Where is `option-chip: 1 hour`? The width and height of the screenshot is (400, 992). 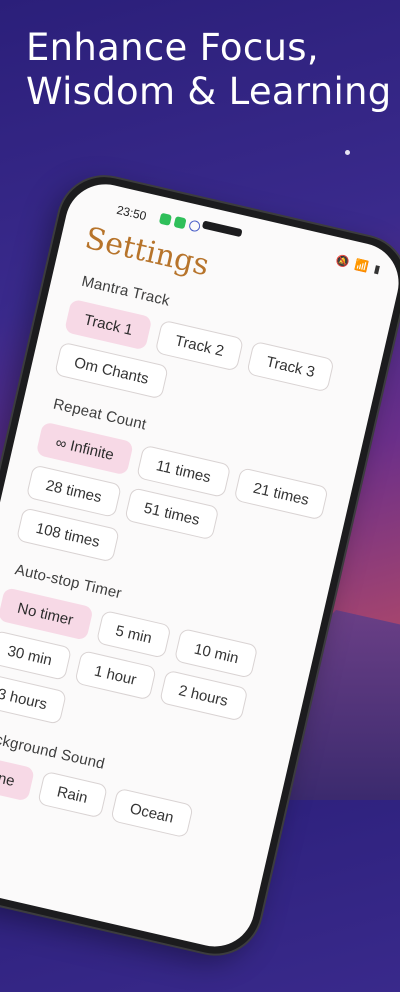 option-chip: 1 hour is located at coordinates (115, 675).